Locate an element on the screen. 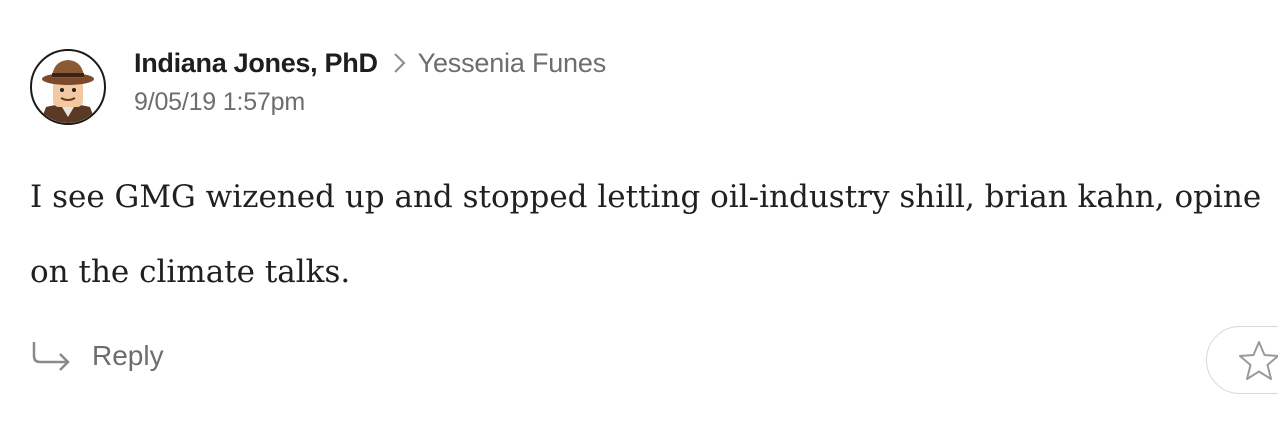  fedora-adventurer-avatar-icon is located at coordinates (68, 91).